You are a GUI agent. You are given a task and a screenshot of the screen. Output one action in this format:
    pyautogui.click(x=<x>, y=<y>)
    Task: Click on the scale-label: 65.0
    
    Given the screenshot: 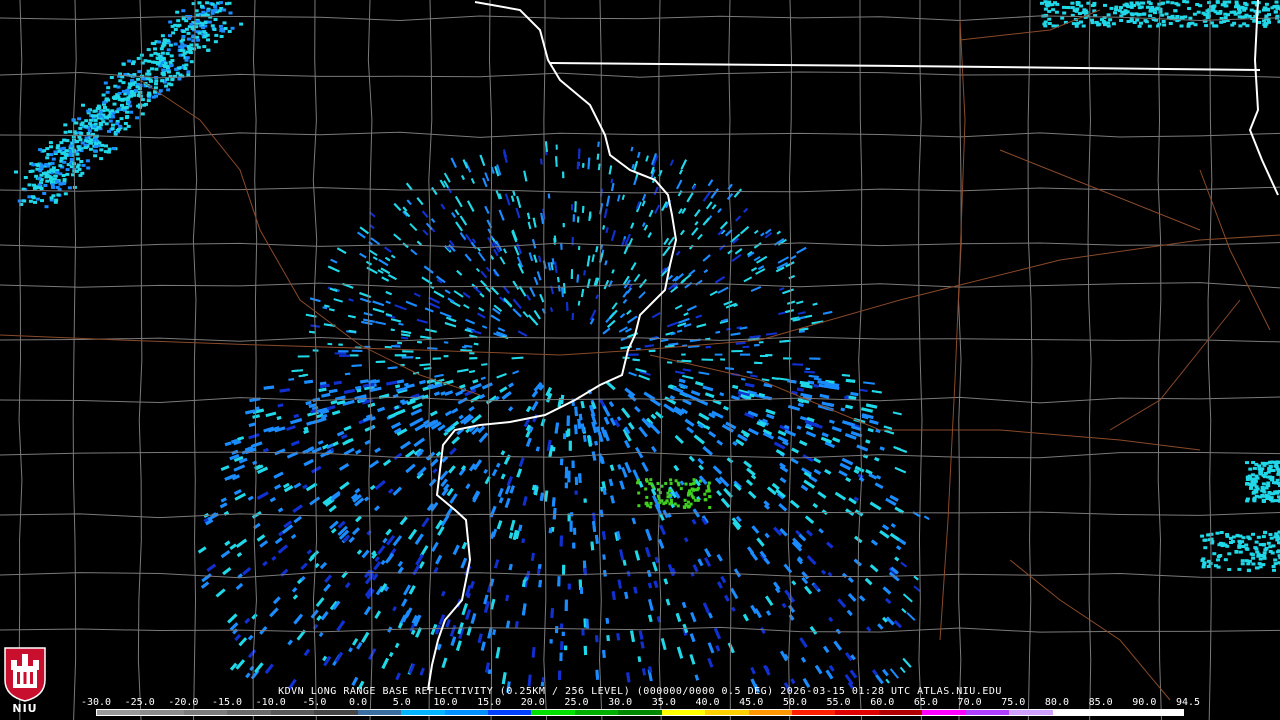 What is the action you would take?
    pyautogui.click(x=925, y=702)
    